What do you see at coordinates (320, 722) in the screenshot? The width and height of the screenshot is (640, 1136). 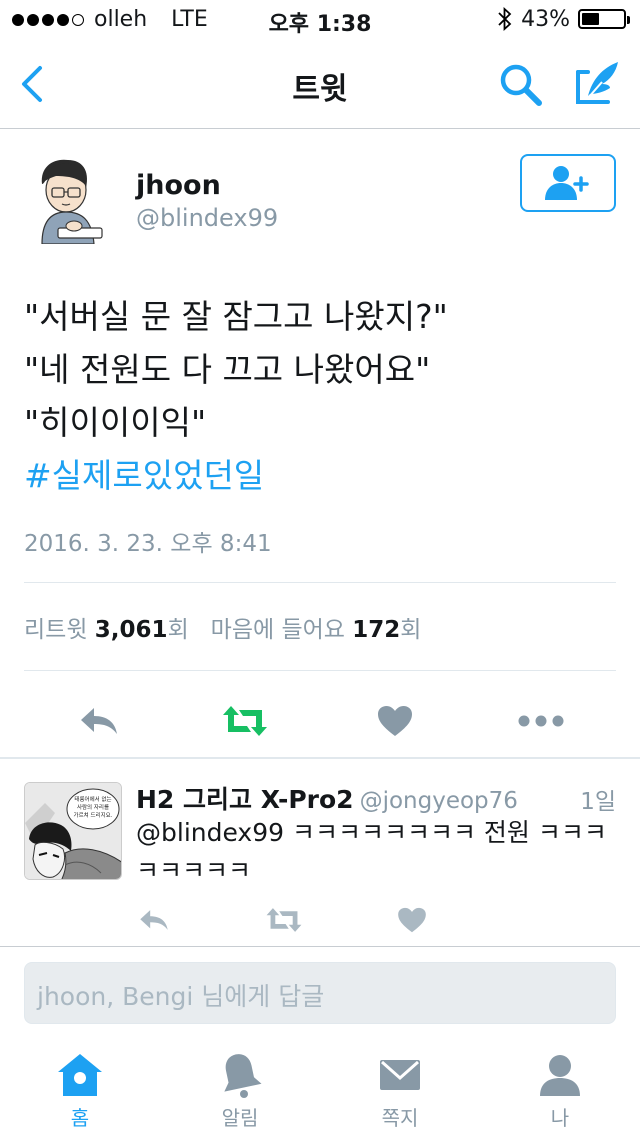 I see `tweet-actions` at bounding box center [320, 722].